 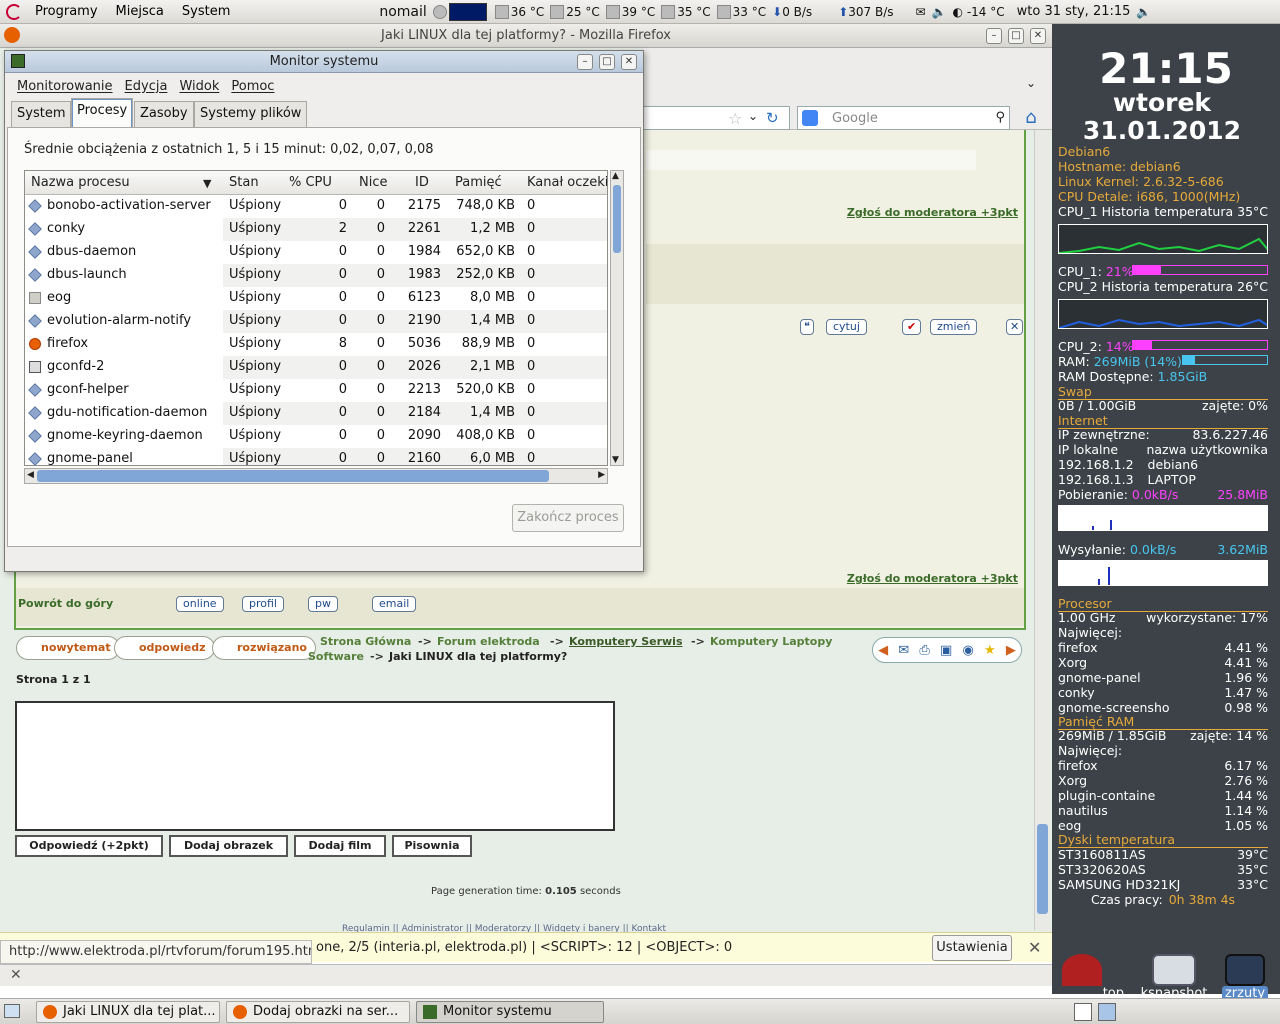 I want to click on table-row: conky Uśpiony 2 0 2261 1,2 MB 0, so click(x=316, y=229).